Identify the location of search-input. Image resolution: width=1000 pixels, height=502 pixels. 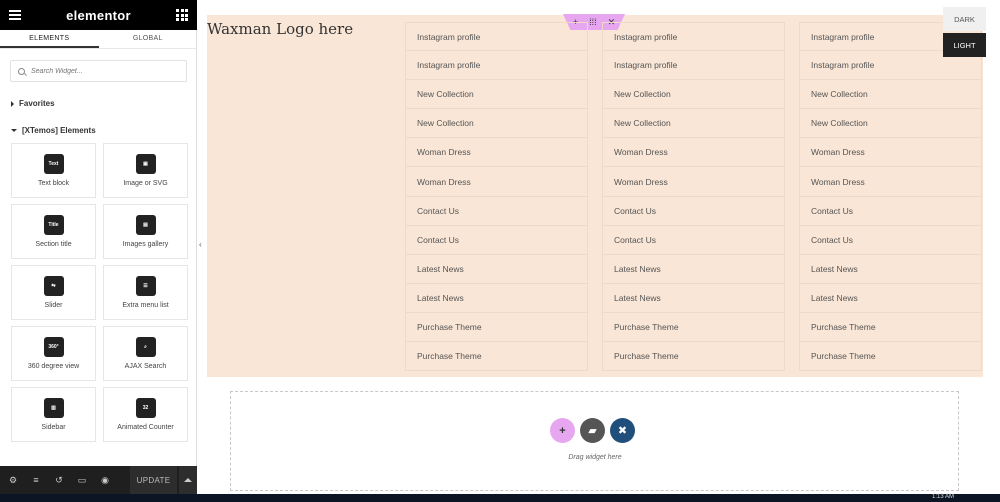
(106, 71).